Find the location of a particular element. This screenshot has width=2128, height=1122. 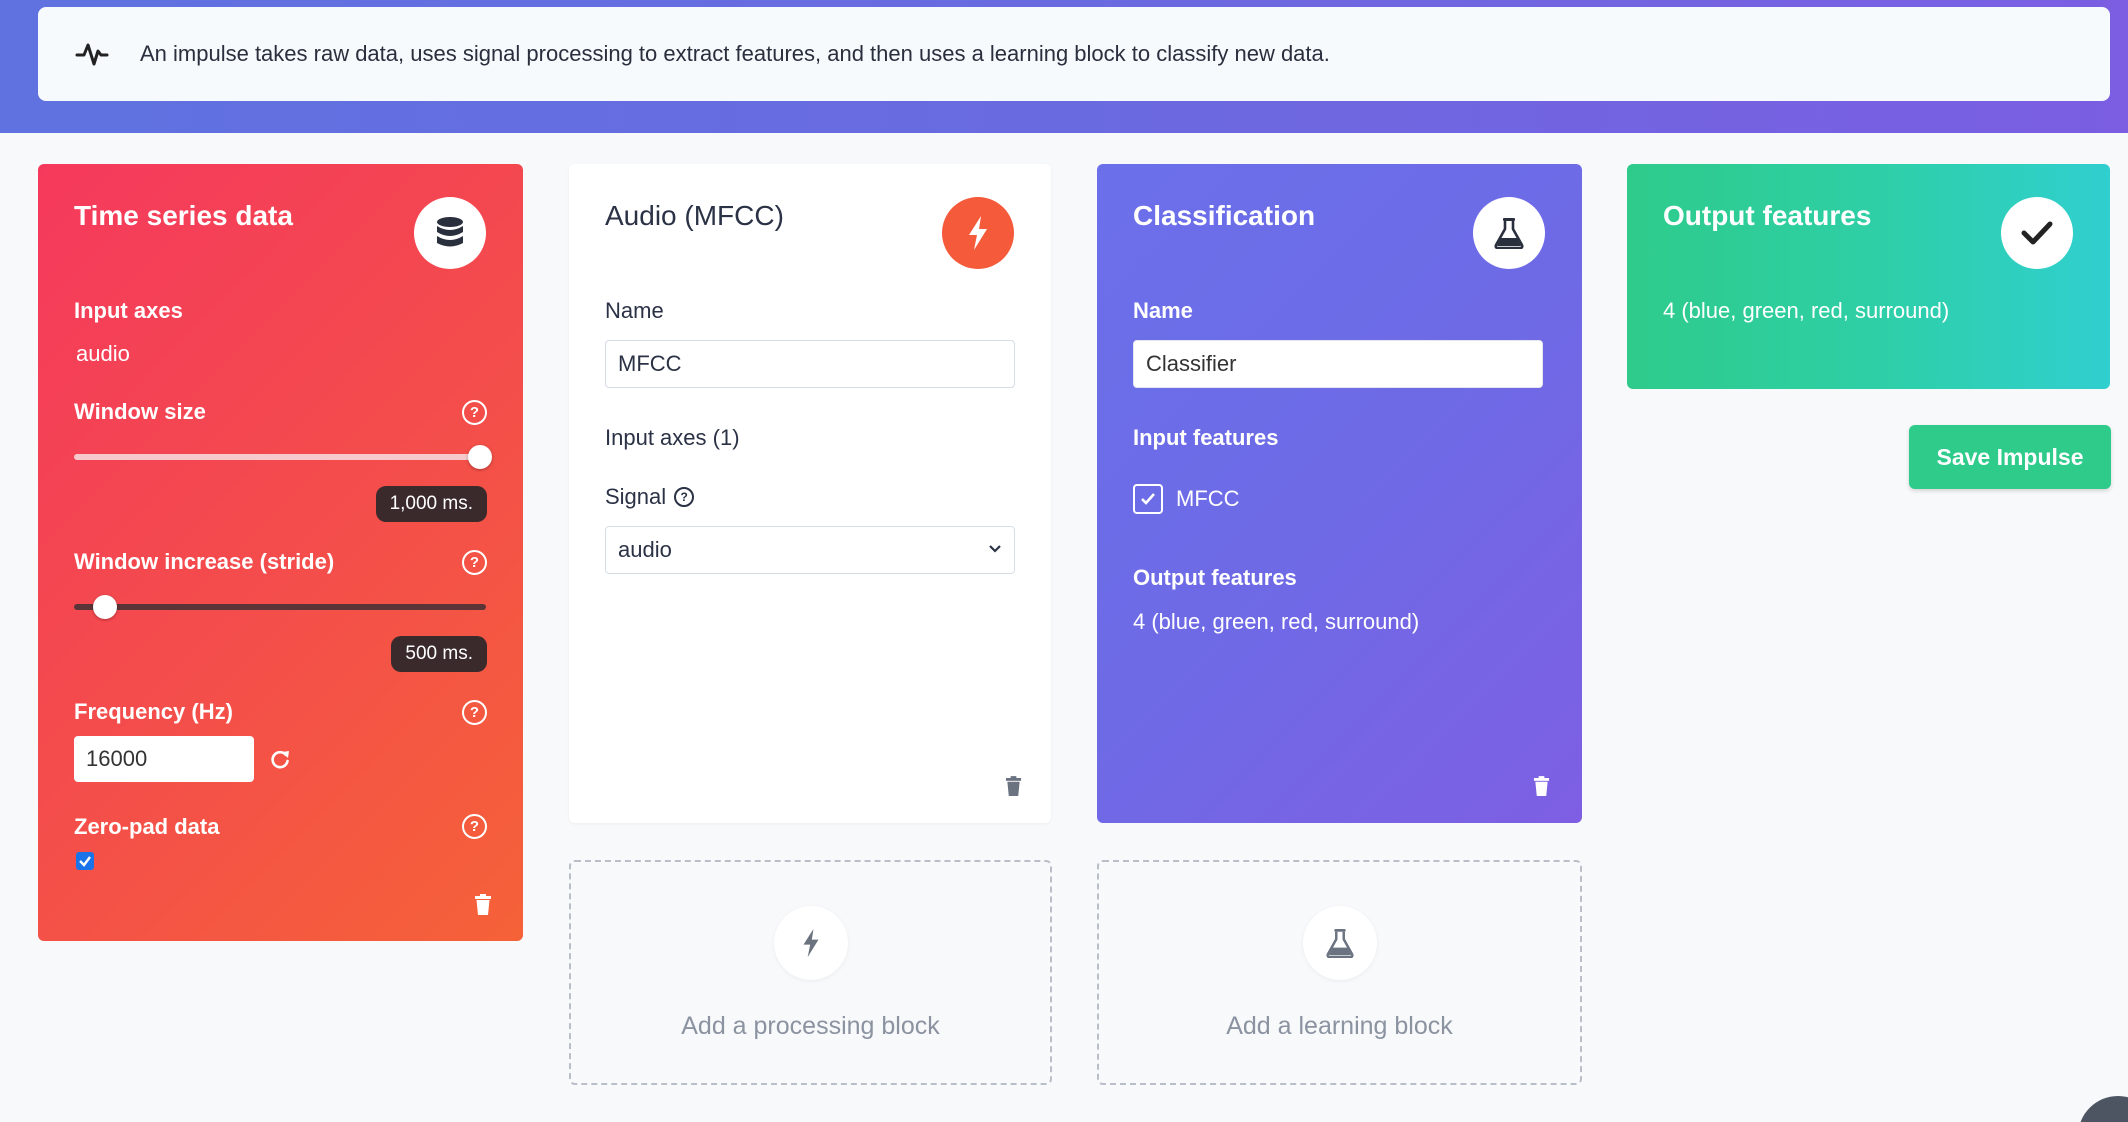

stride-help-icon: ? is located at coordinates (474, 562).